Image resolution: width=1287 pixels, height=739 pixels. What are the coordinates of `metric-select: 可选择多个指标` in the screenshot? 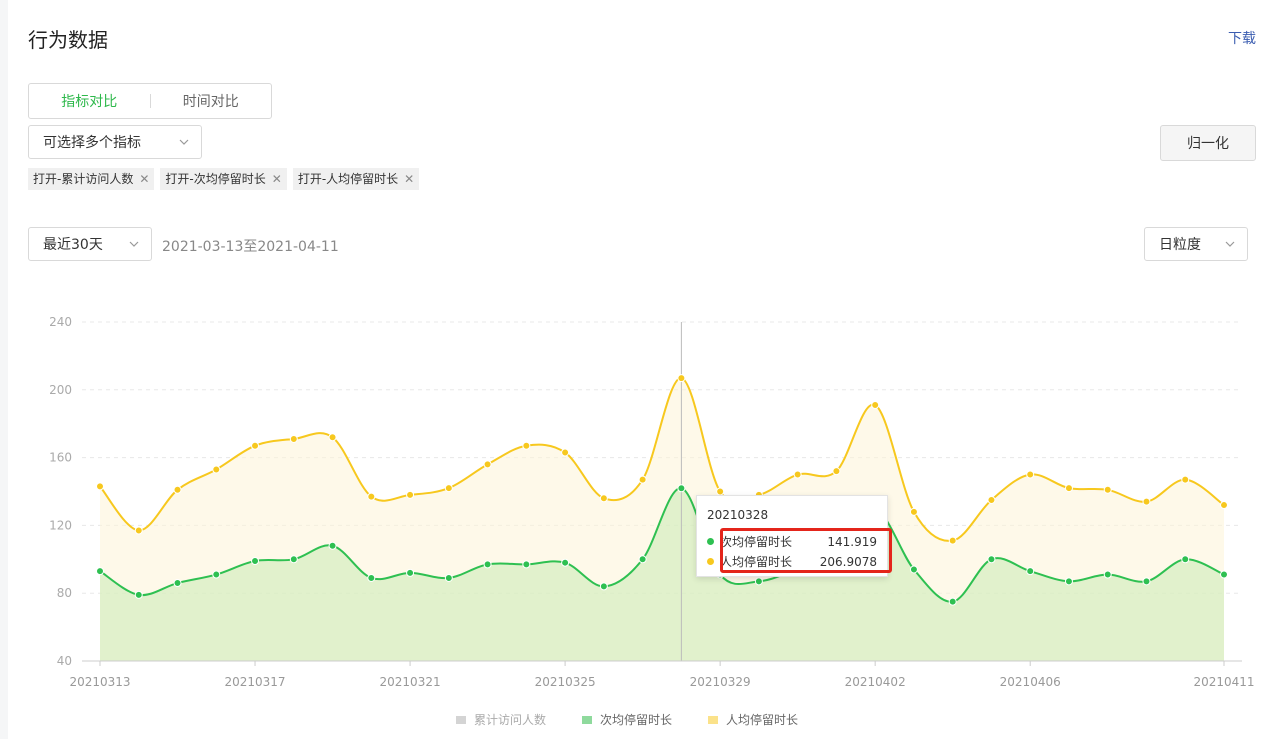 It's located at (115, 142).